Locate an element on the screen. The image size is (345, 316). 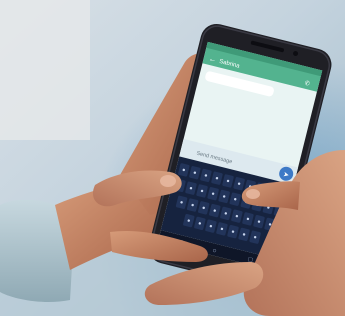
left-thumbnail is located at coordinates (168, 181).